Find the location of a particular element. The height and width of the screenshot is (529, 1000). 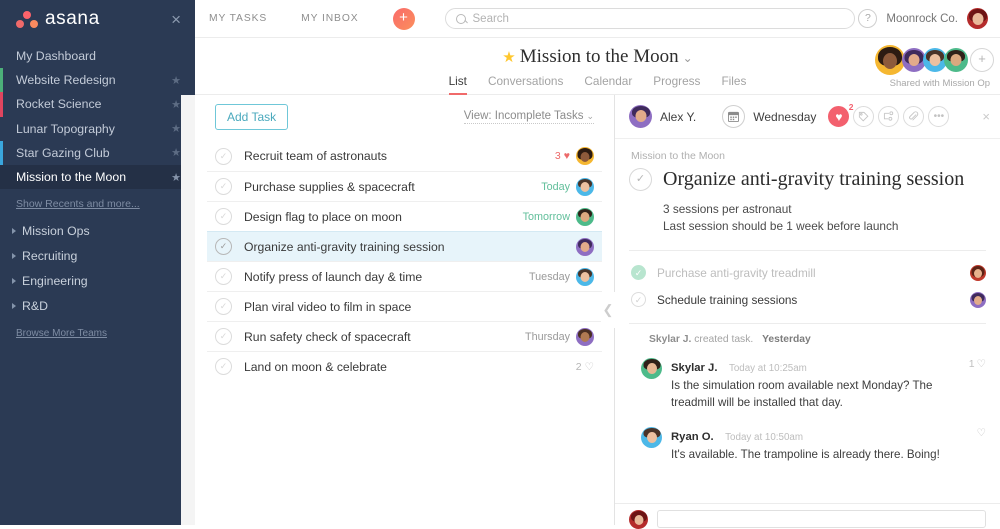

sidebar-team-recruiting: Recruiting is located at coordinates (97, 255).